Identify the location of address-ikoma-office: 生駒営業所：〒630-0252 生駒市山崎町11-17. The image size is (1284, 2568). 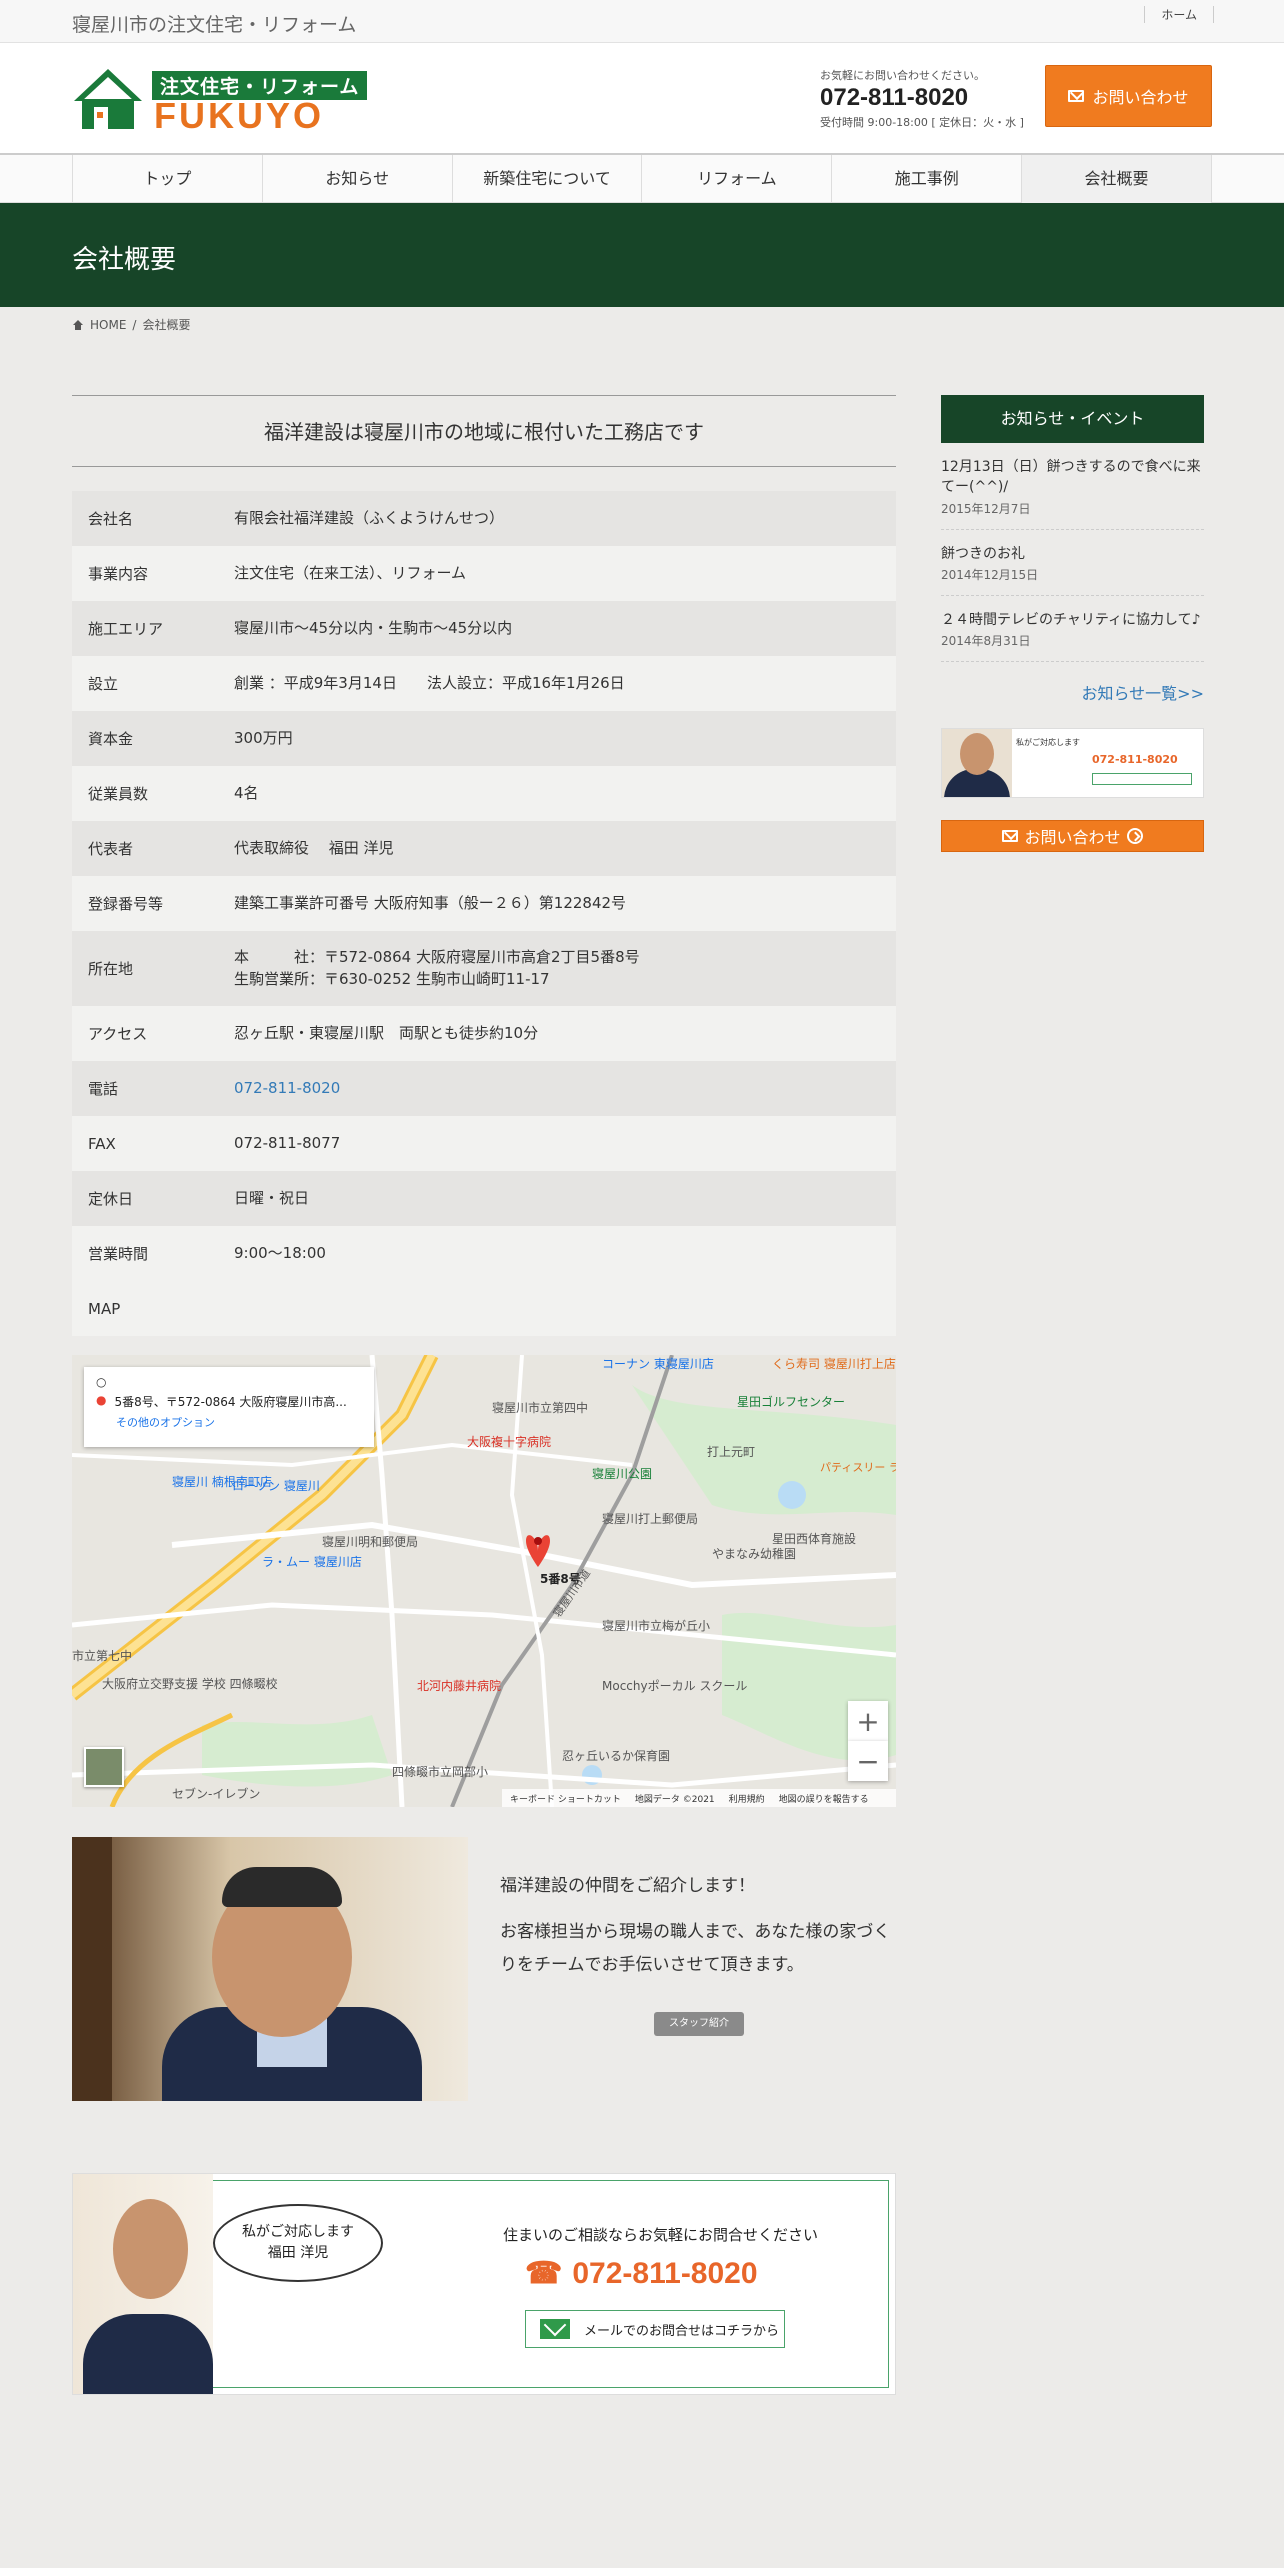
(392, 978).